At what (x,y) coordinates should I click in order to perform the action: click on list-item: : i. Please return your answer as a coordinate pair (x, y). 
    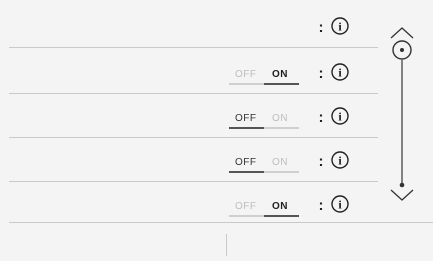
    Looking at the image, I should click on (193, 26).